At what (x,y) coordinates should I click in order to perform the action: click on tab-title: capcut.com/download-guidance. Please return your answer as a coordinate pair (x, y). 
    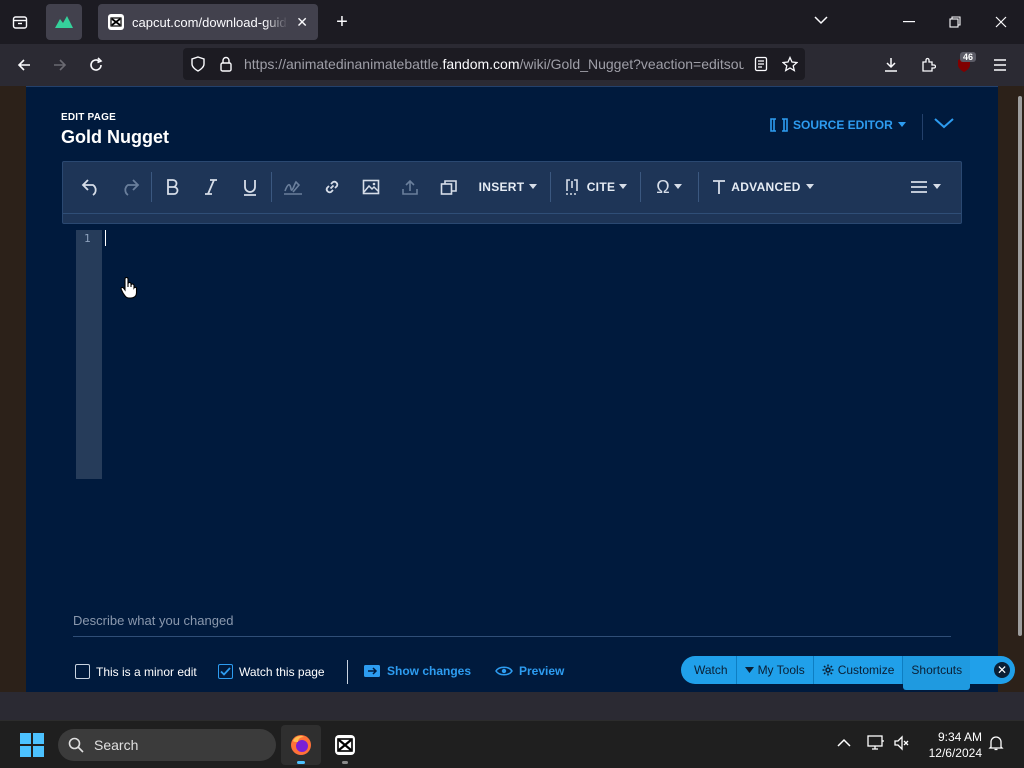
    Looking at the image, I should click on (210, 22).